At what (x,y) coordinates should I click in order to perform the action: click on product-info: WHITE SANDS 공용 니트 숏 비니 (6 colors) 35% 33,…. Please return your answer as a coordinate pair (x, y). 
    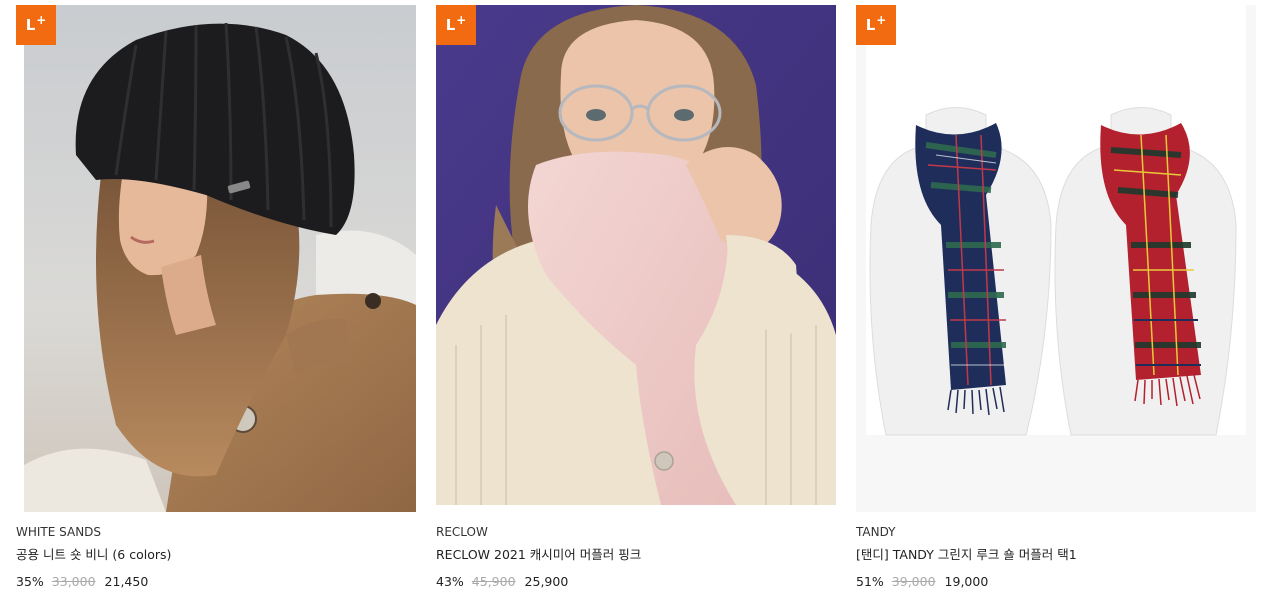
    Looking at the image, I should click on (216, 557).